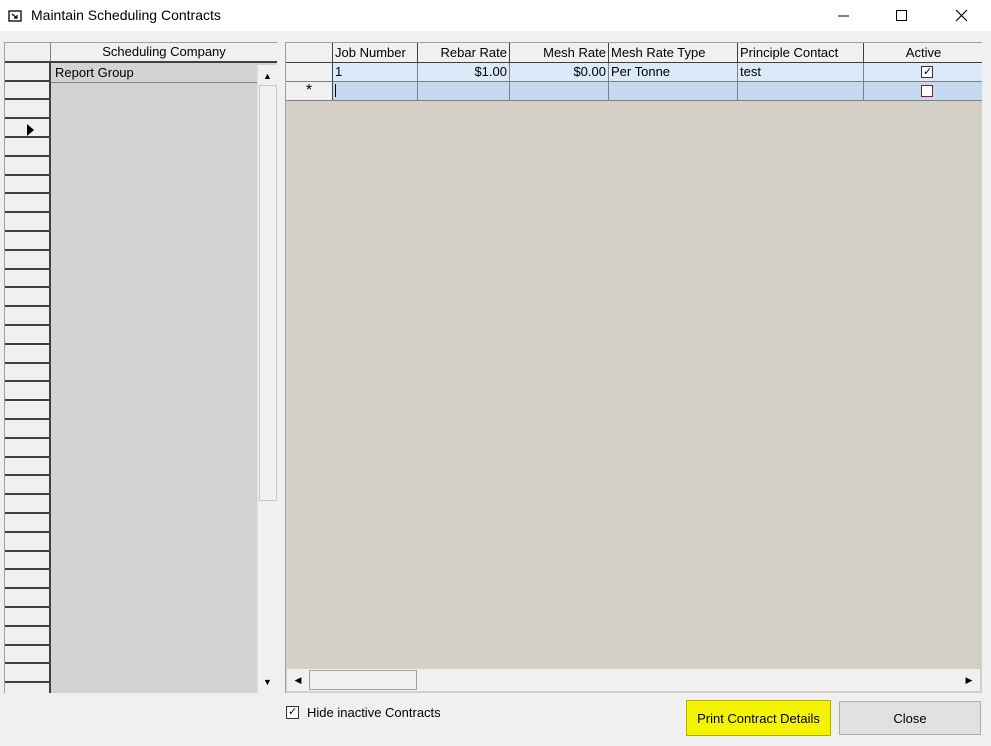 The image size is (991, 746). Describe the element at coordinates (801, 72) in the screenshot. I see `cell-principle-contact: test` at that location.